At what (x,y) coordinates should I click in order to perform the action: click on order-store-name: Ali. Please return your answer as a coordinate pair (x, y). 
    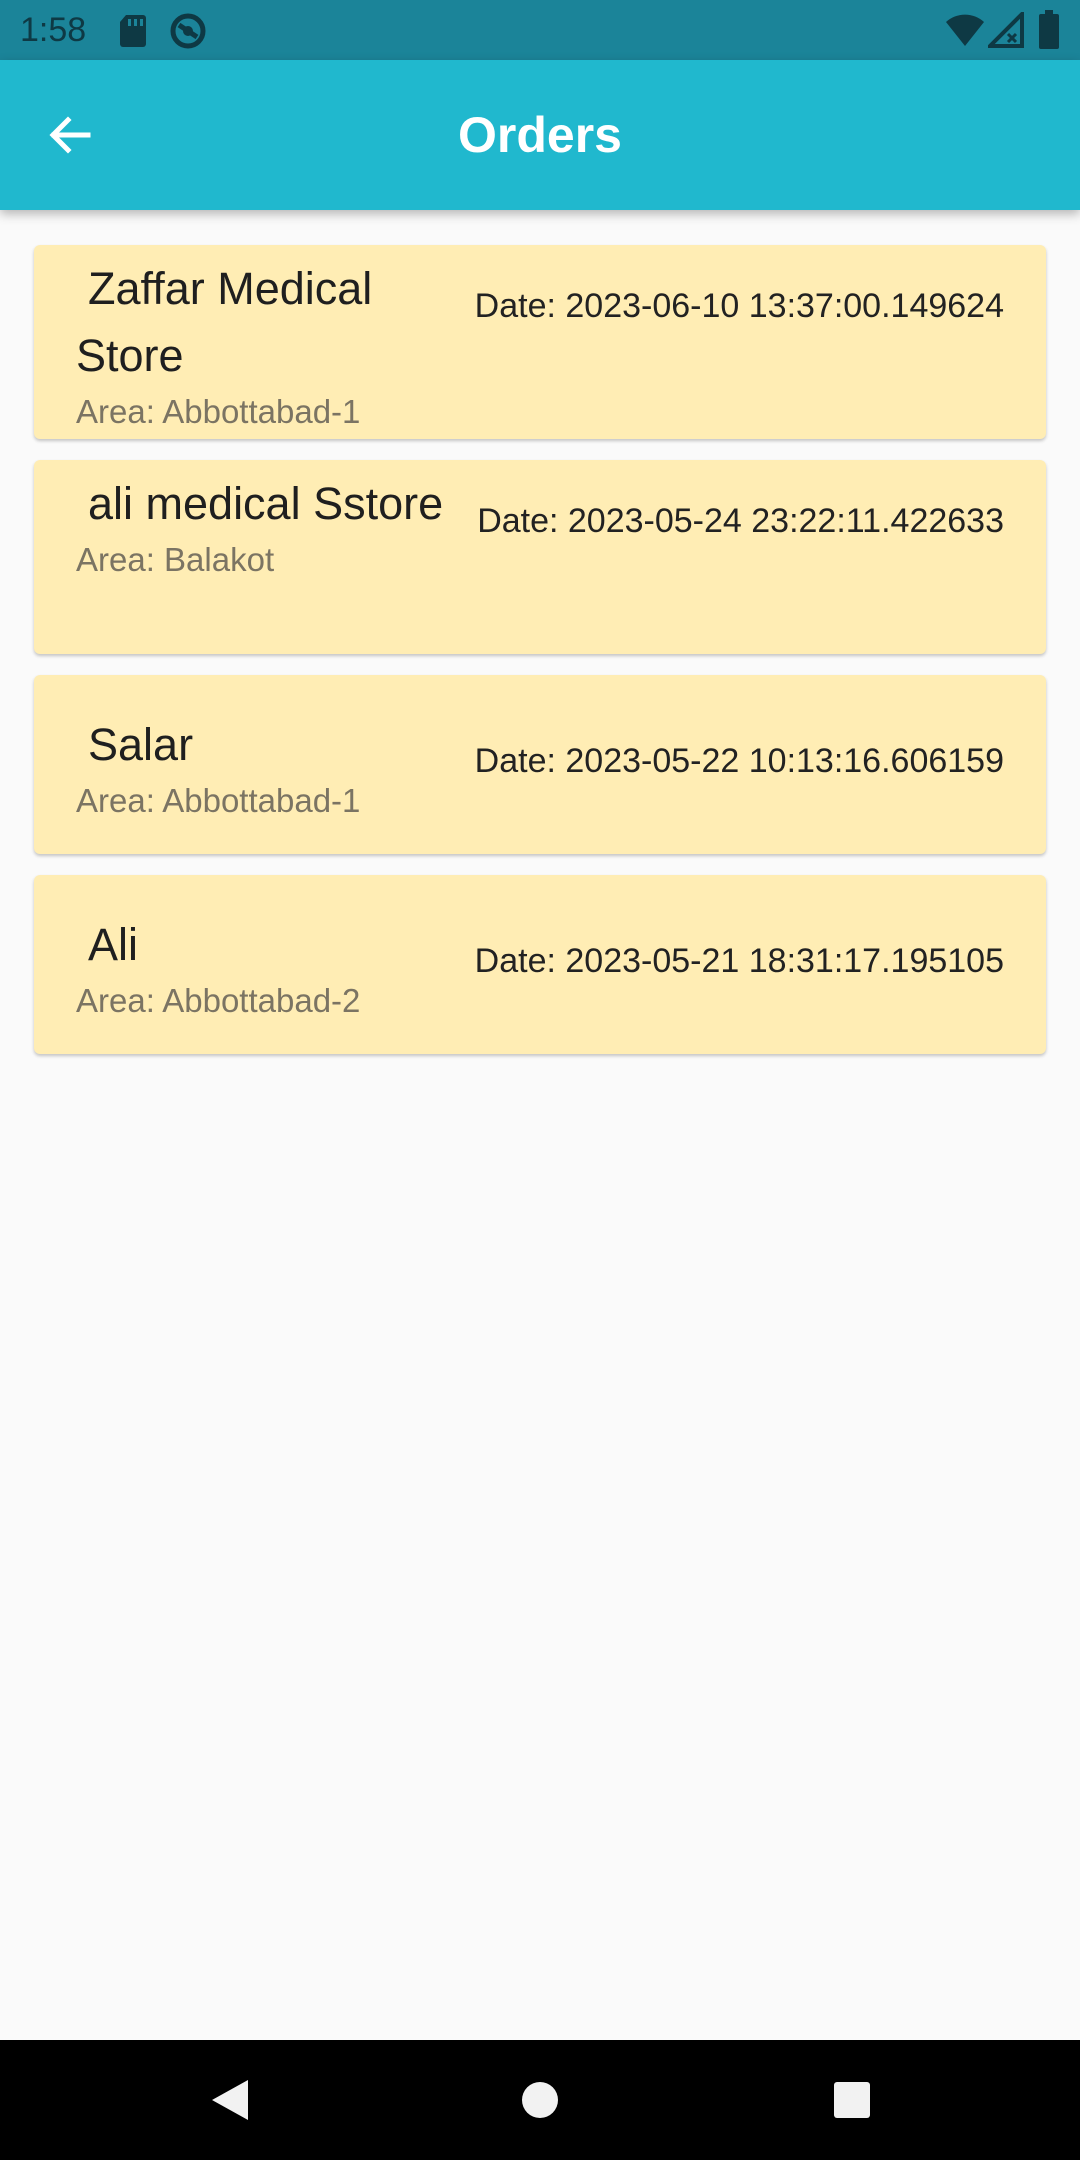
    Looking at the image, I should click on (113, 944).